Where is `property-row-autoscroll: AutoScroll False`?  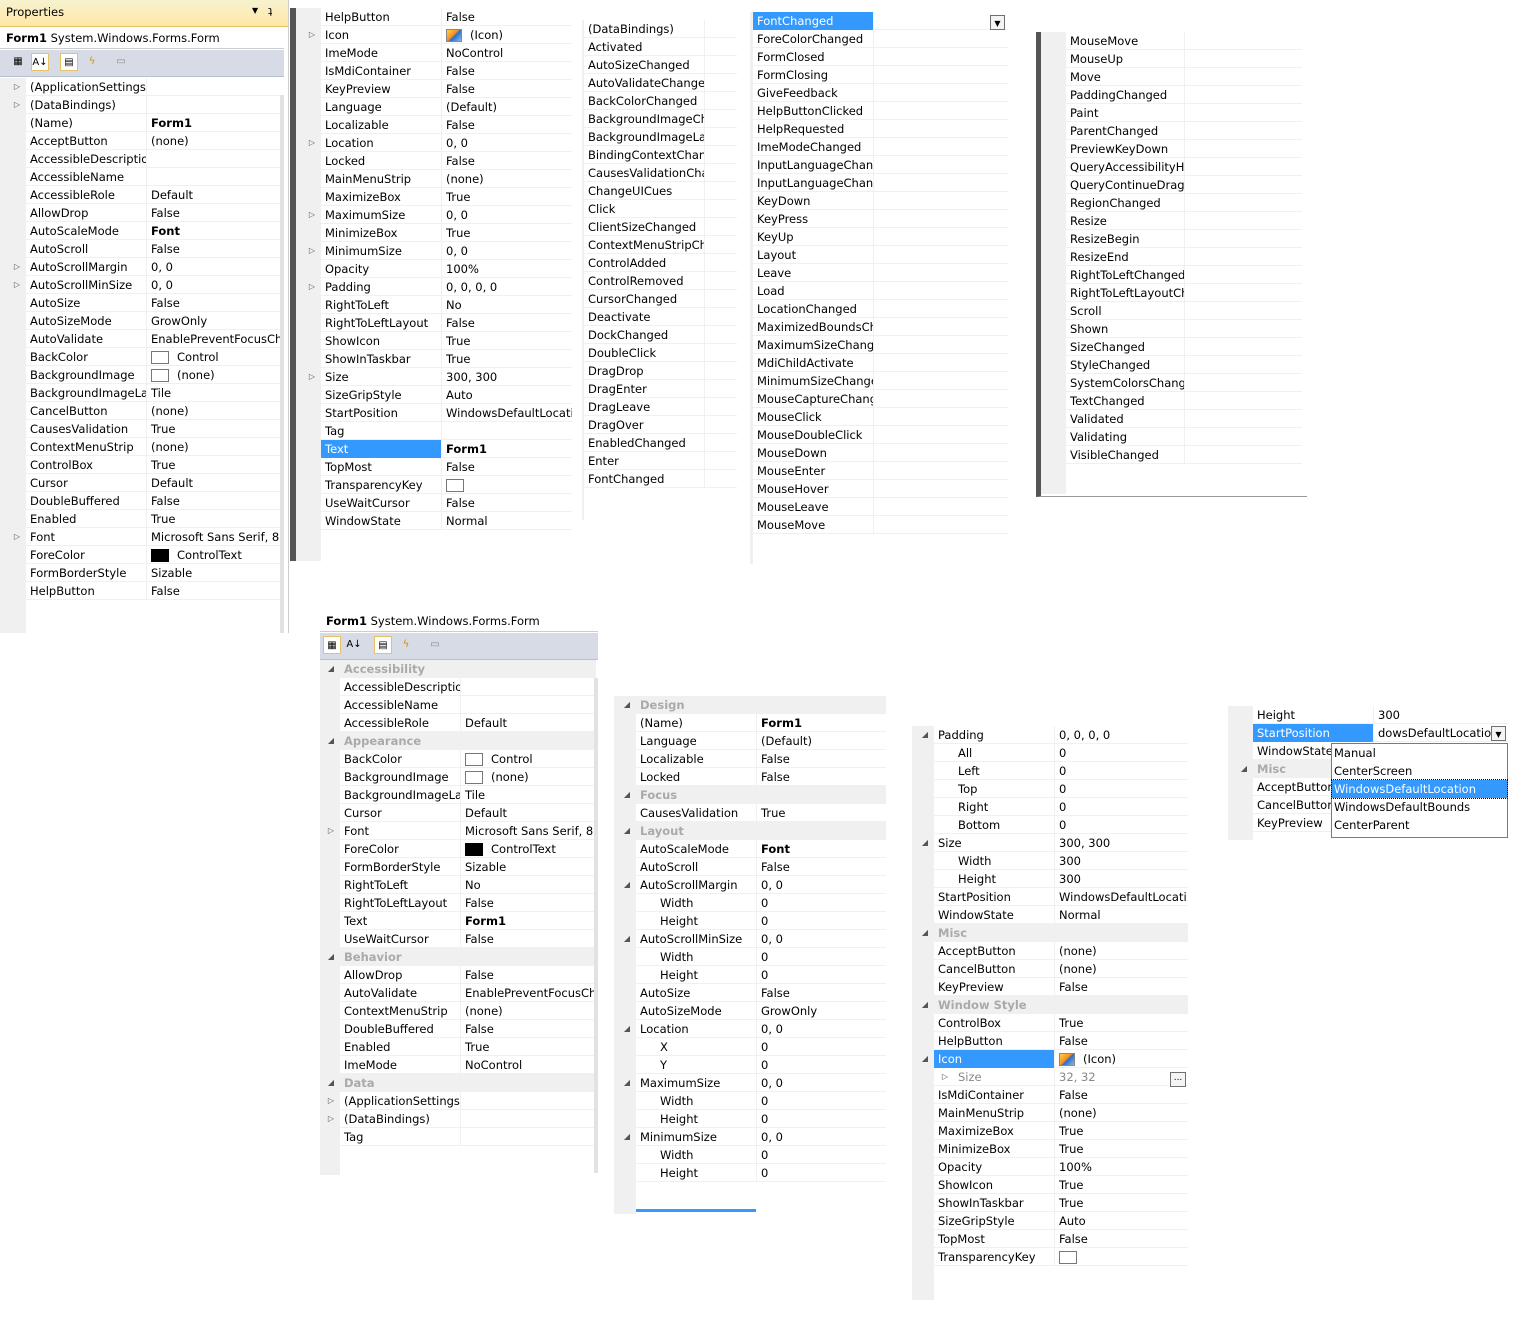 property-row-autoscroll: AutoScroll False is located at coordinates (142, 249).